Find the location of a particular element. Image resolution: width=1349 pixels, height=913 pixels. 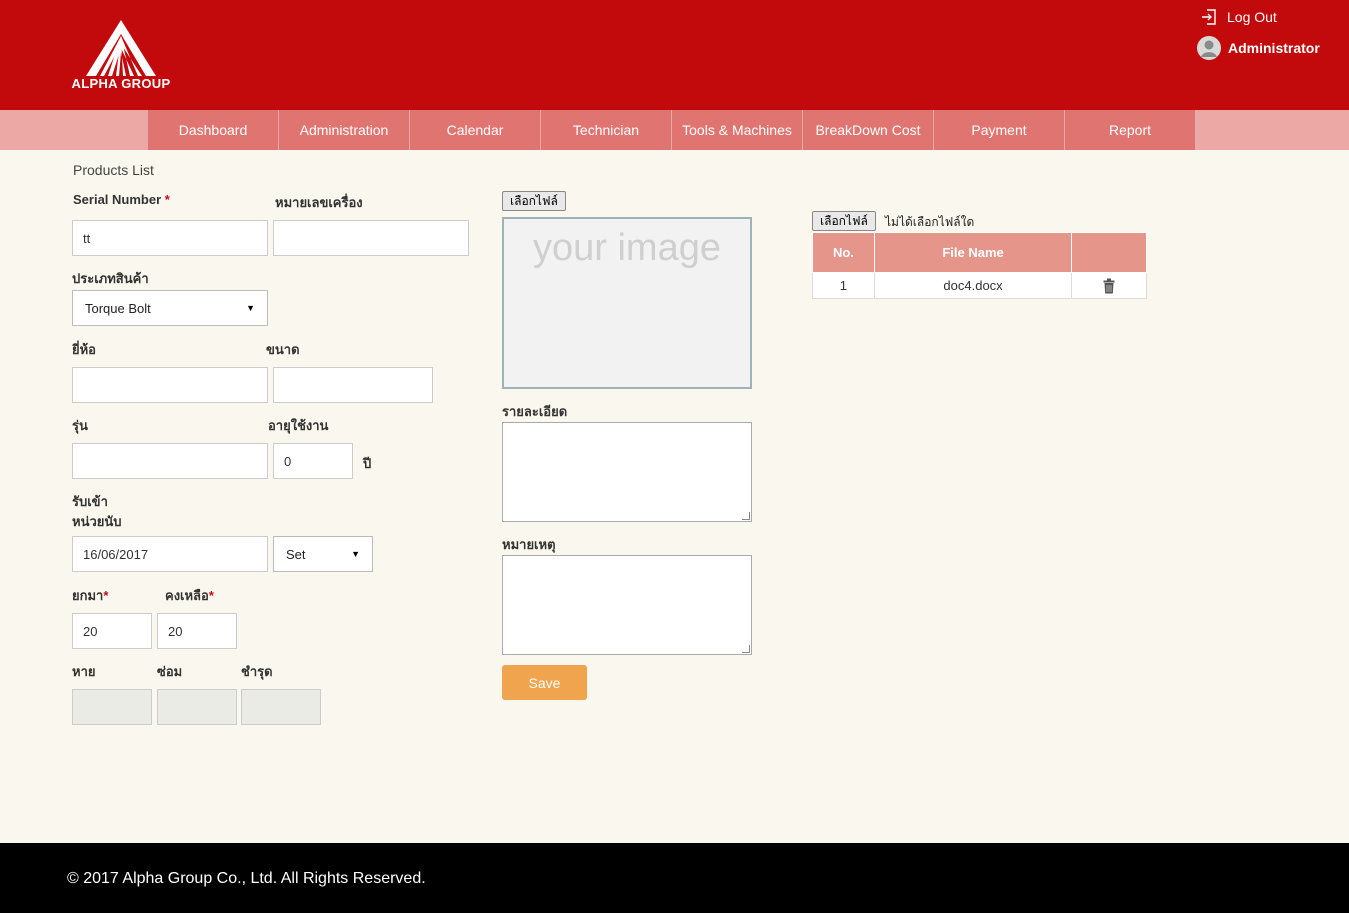

unit-value: Set is located at coordinates (296, 554).